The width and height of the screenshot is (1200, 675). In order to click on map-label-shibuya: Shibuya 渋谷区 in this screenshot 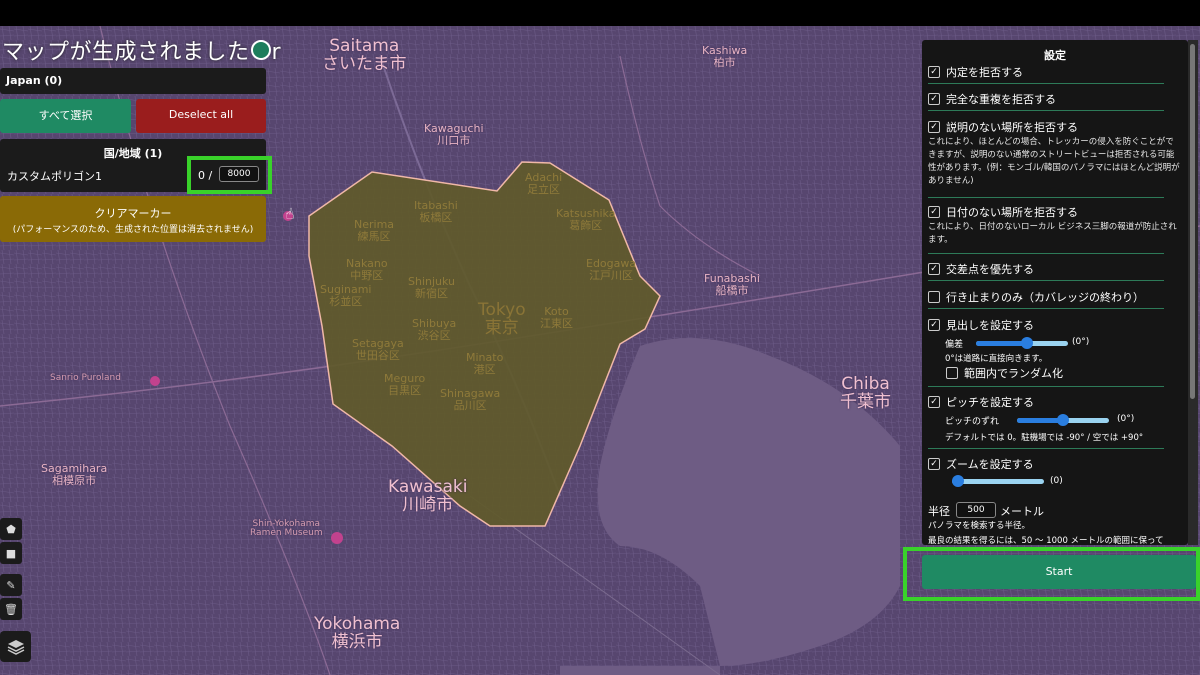, I will do `click(434, 329)`.